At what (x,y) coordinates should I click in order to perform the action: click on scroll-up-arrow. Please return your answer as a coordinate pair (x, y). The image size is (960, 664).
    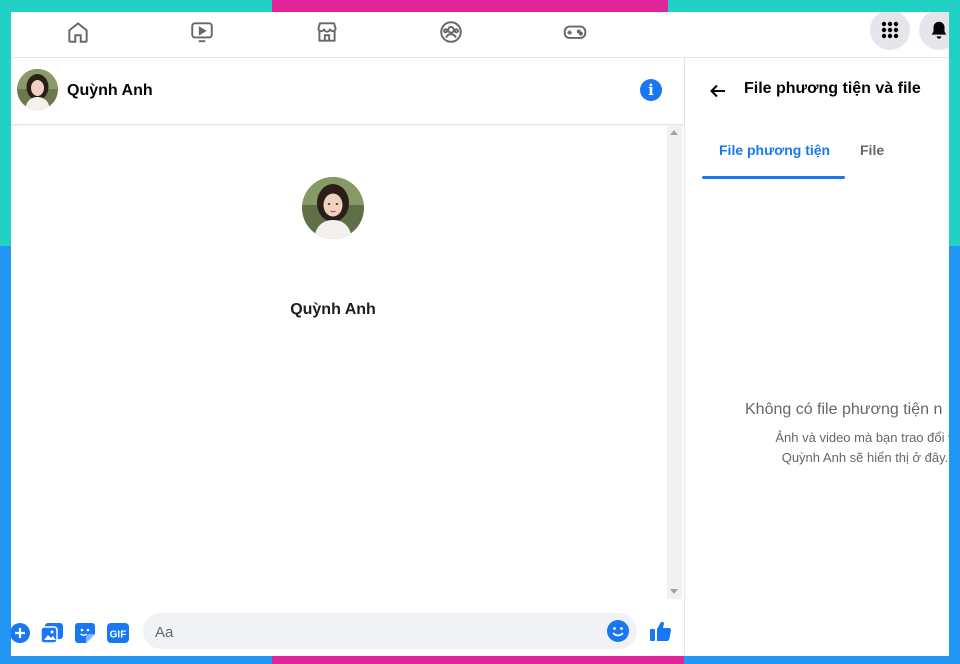
    Looking at the image, I should click on (674, 132).